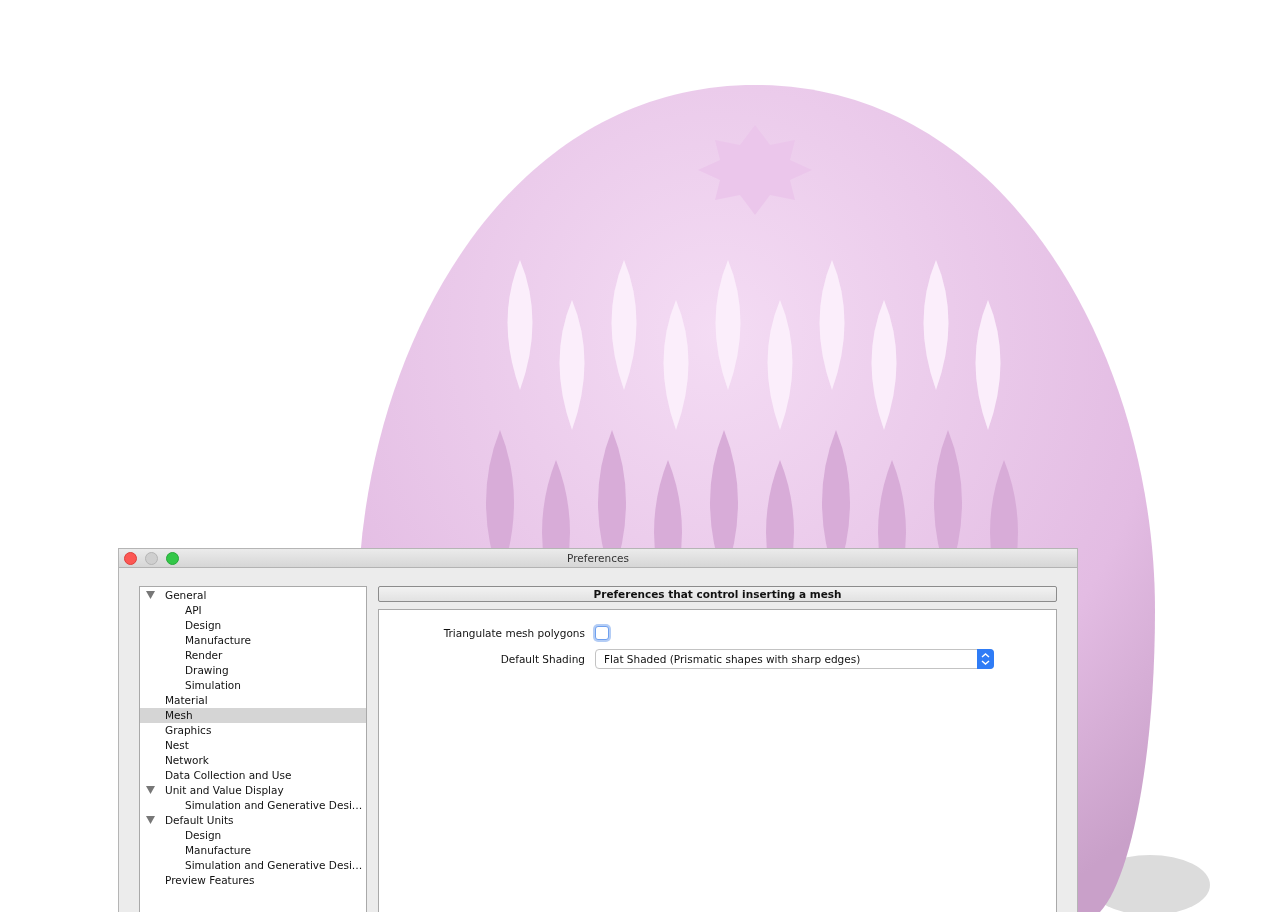 This screenshot has width=1268, height=912. What do you see at coordinates (253, 655) in the screenshot?
I see `tree-item: Render` at bounding box center [253, 655].